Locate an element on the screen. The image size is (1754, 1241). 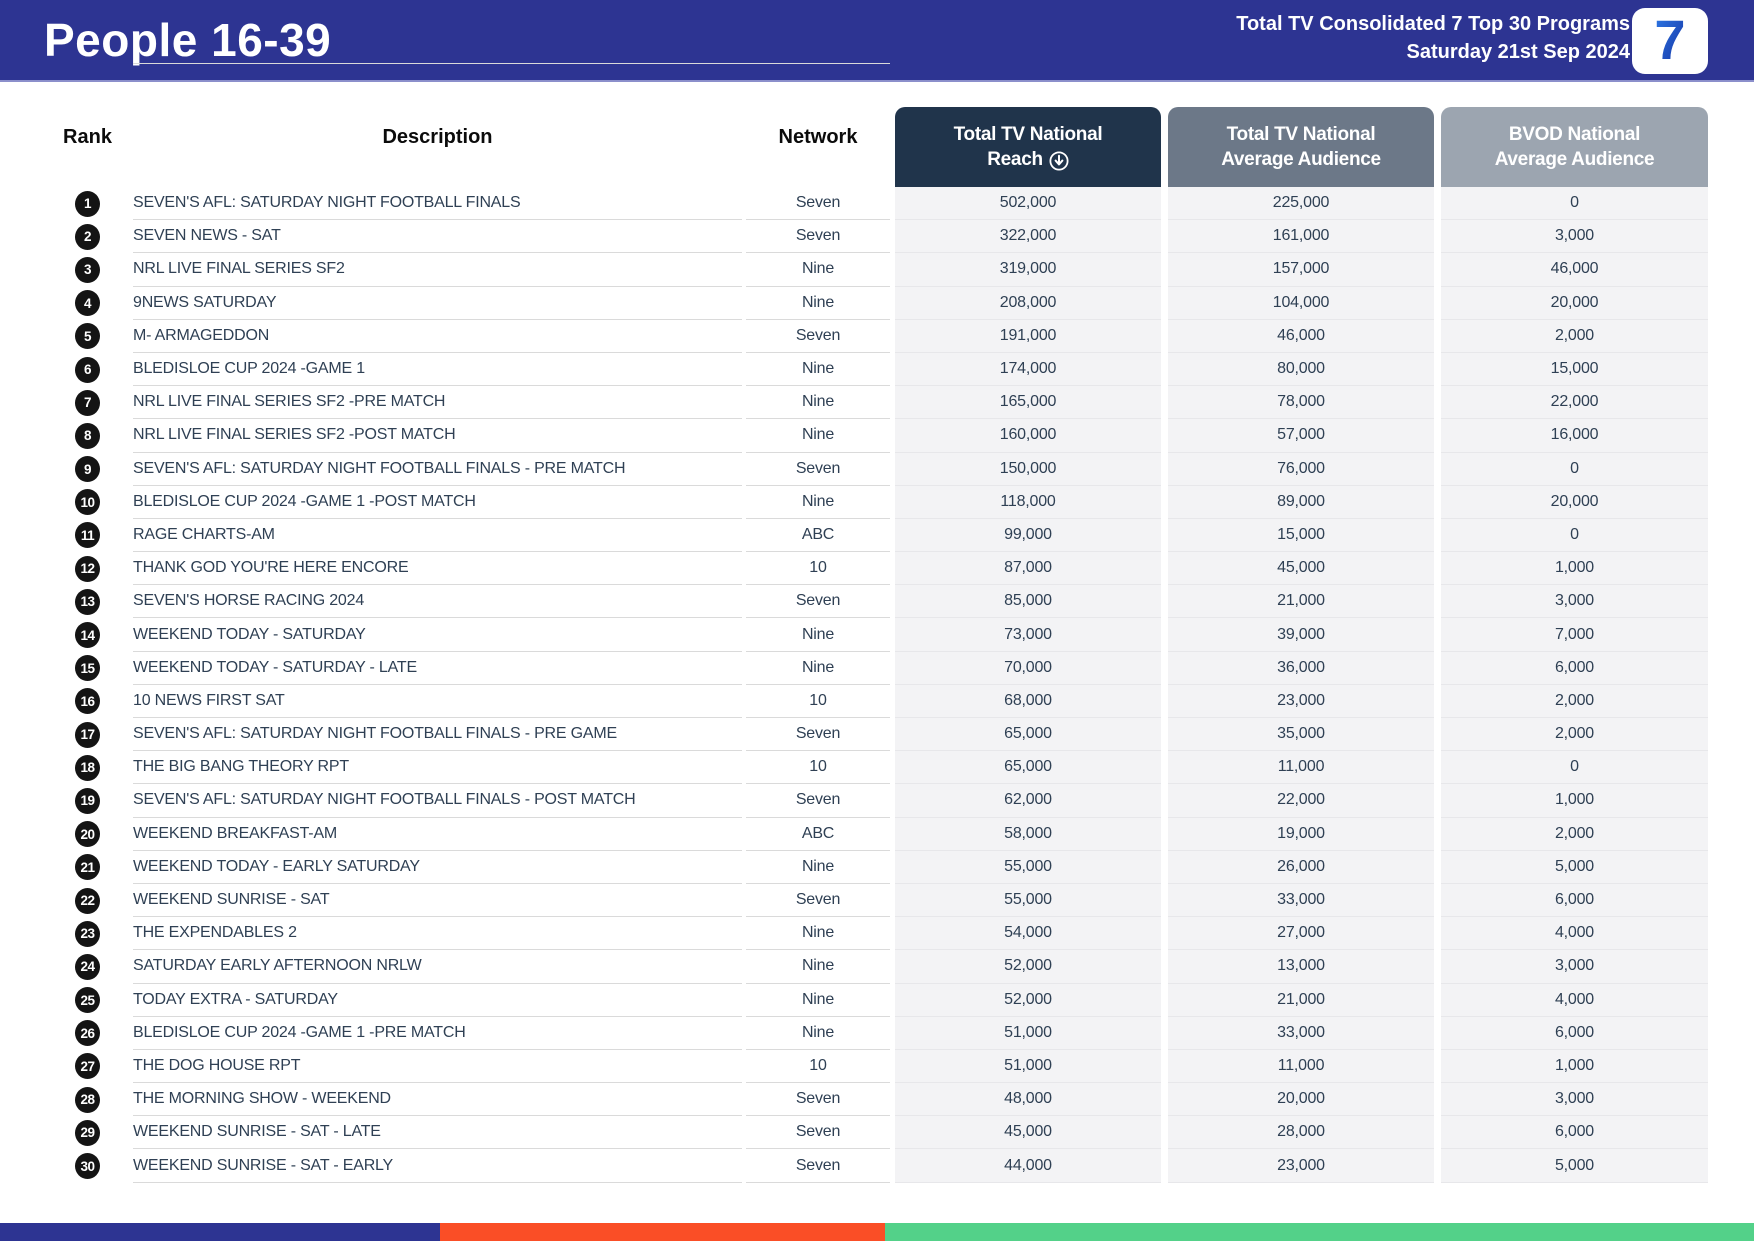
reach-cell: 52,000 is located at coordinates (1028, 967).